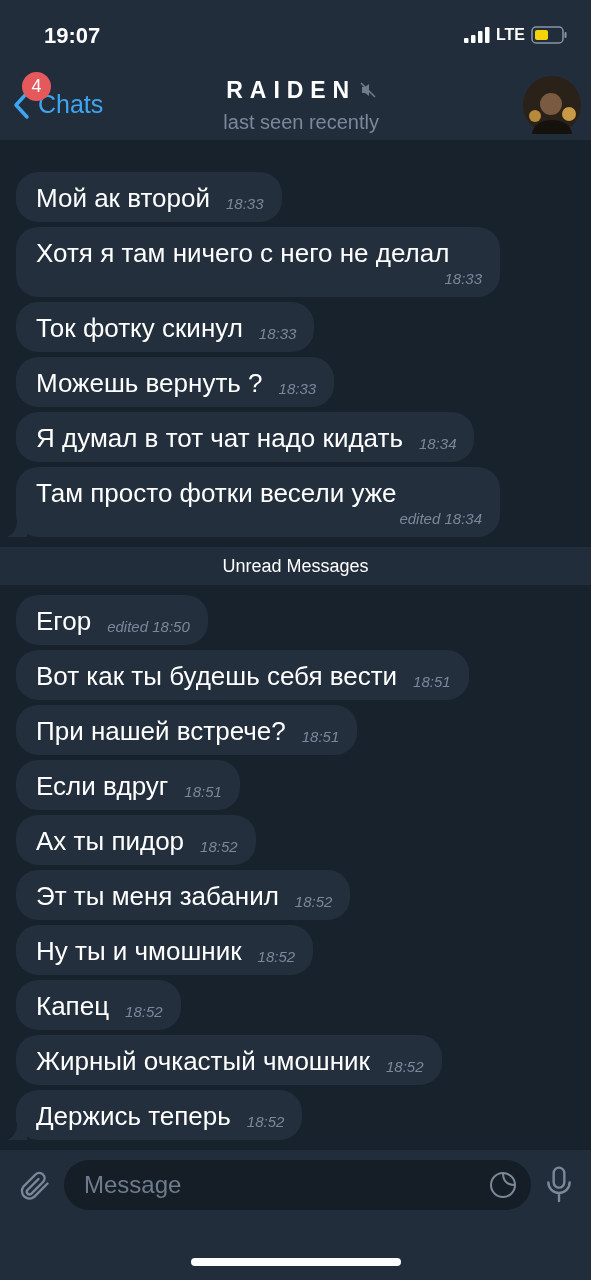  Describe the element at coordinates (476, 35) in the screenshot. I see `signal-icon` at that location.